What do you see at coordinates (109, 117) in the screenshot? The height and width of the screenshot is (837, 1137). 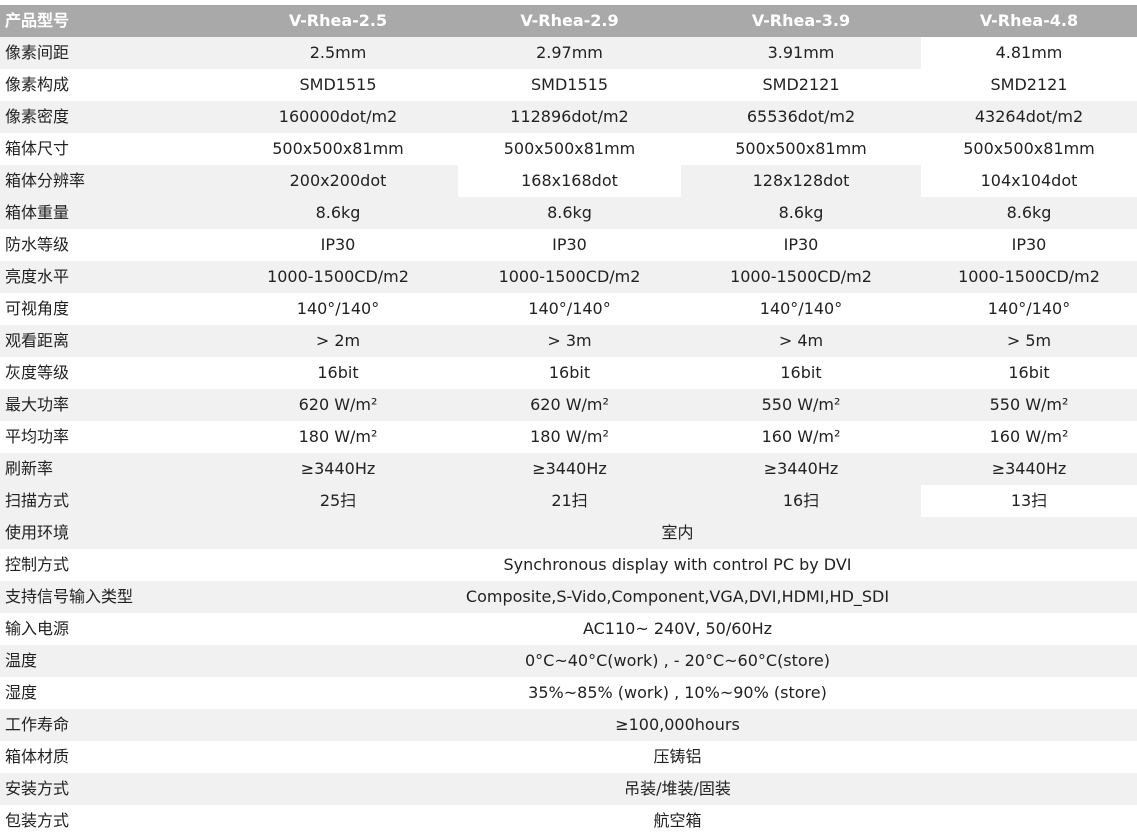 I see `row-label: 像素密度` at bounding box center [109, 117].